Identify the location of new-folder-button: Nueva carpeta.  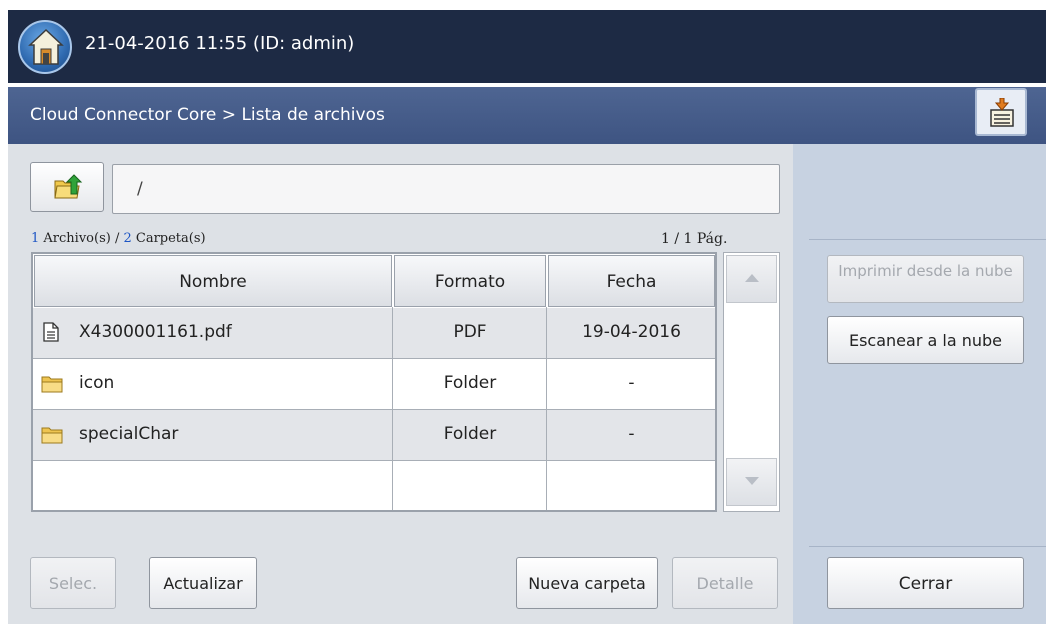
(587, 583).